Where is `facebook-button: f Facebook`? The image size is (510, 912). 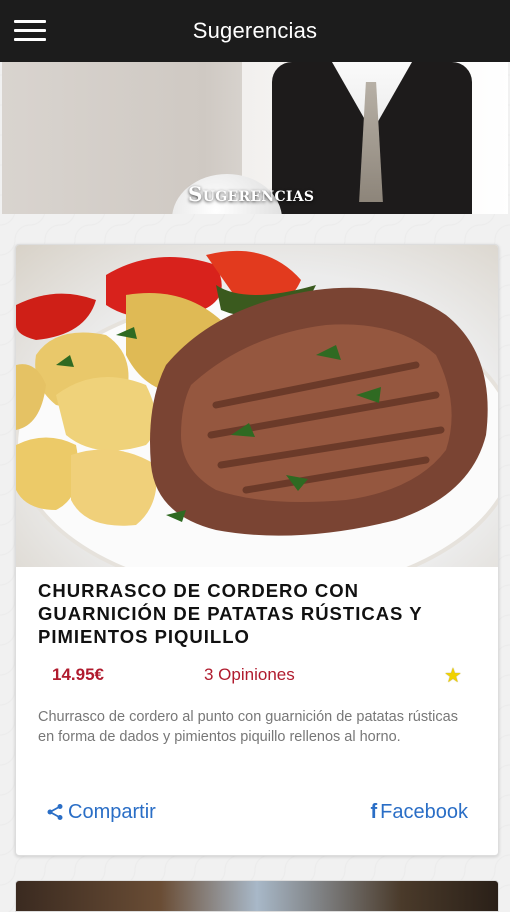
facebook-button: f Facebook is located at coordinates (419, 812).